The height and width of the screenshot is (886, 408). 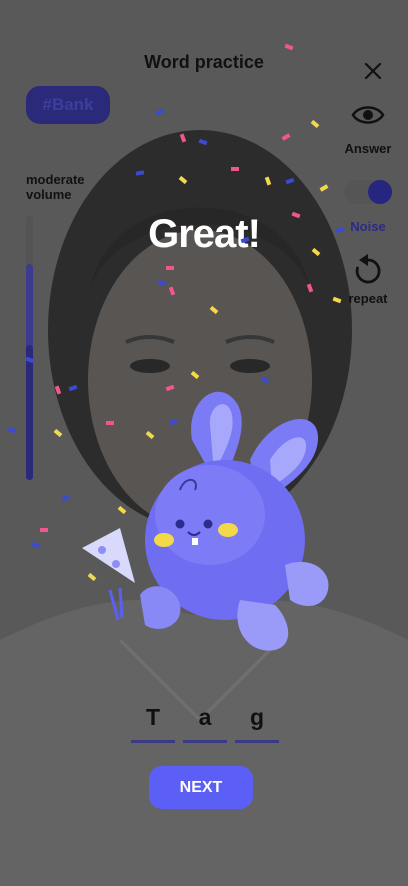 What do you see at coordinates (380, 192) in the screenshot?
I see `toggle-knob` at bounding box center [380, 192].